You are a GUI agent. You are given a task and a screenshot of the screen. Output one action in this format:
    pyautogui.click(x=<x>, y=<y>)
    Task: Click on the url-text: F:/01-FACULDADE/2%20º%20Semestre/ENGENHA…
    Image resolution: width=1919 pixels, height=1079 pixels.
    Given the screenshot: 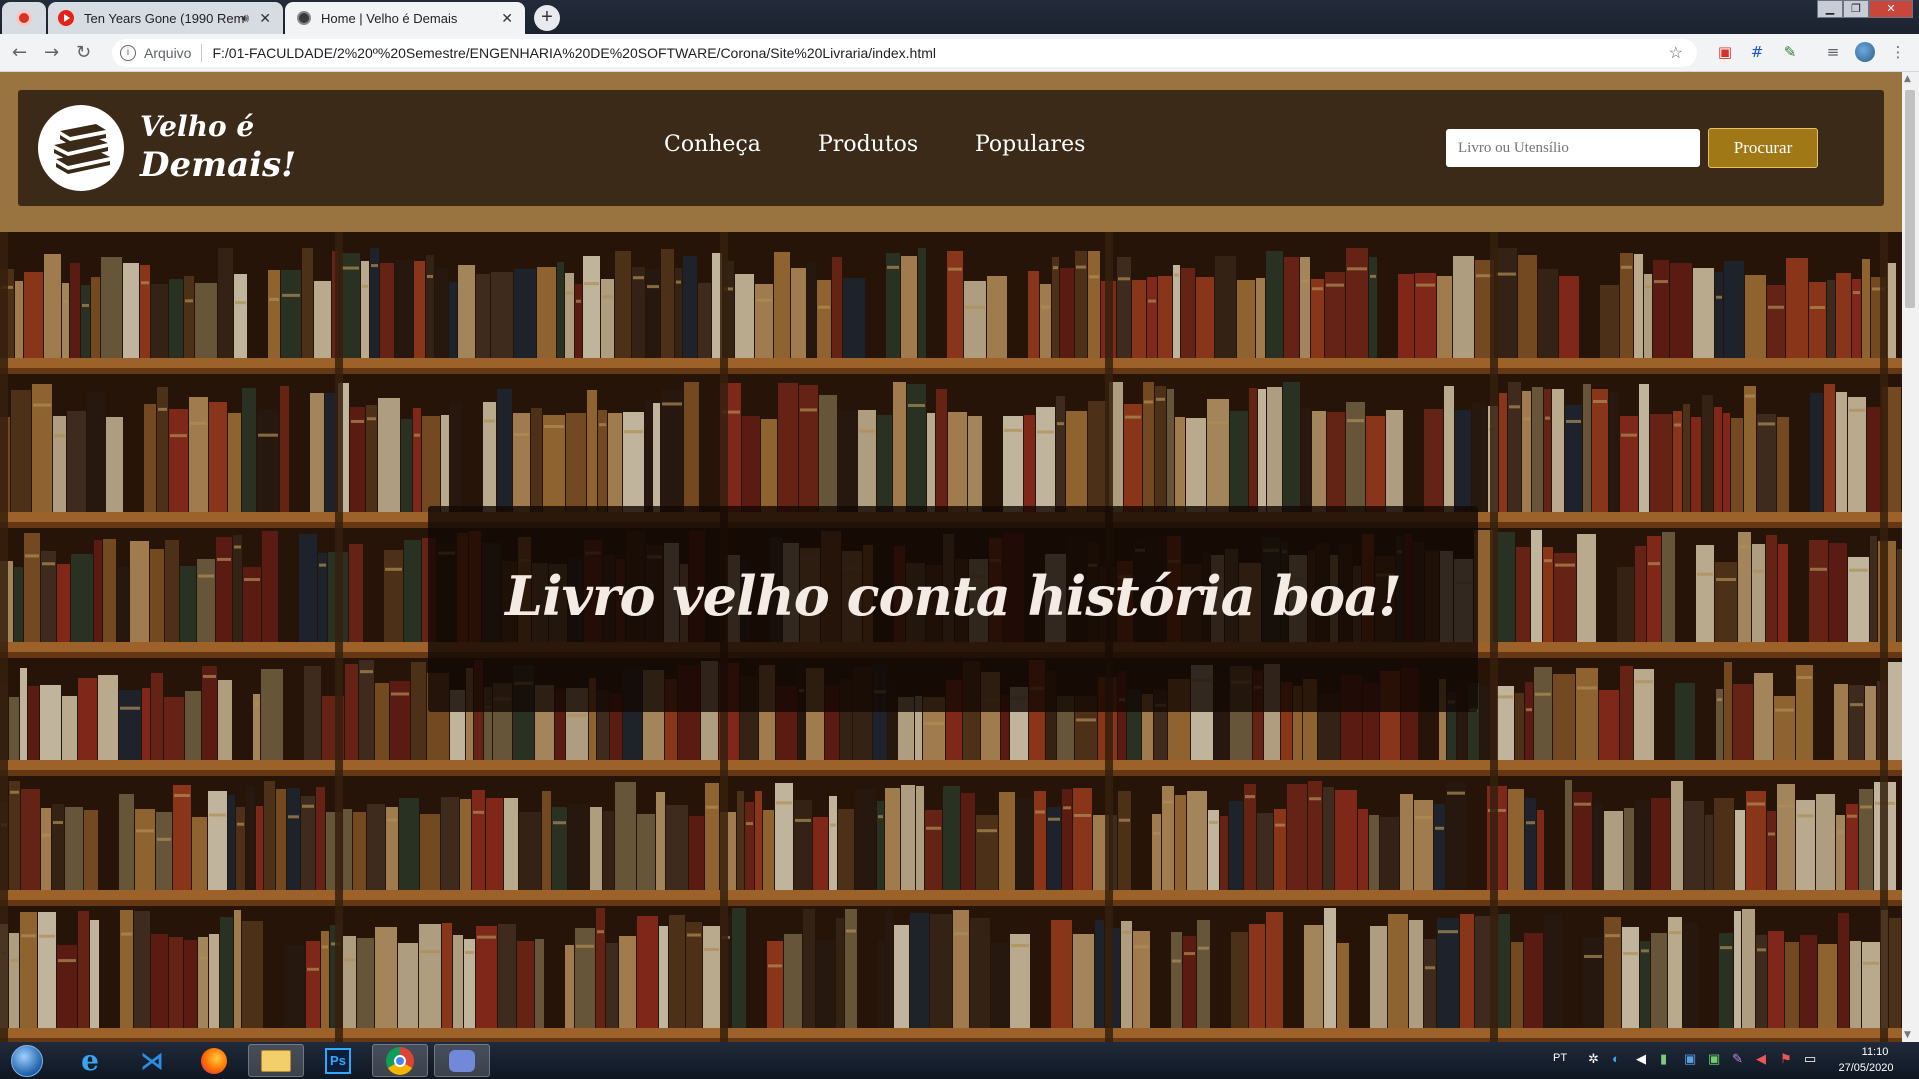 What is the action you would take?
    pyautogui.click(x=574, y=53)
    